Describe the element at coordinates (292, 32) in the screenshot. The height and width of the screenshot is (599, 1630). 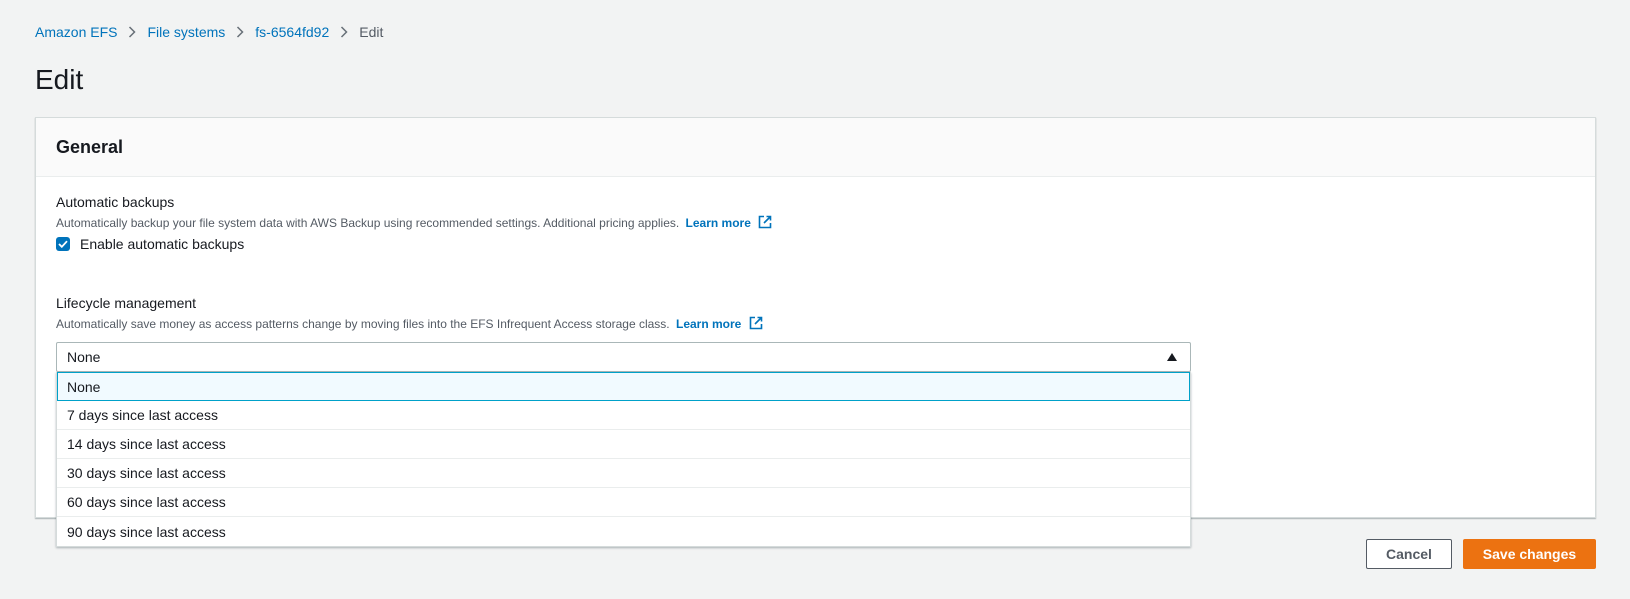
I see `breadcrumb-file-system-id: fs-6564fd92` at that location.